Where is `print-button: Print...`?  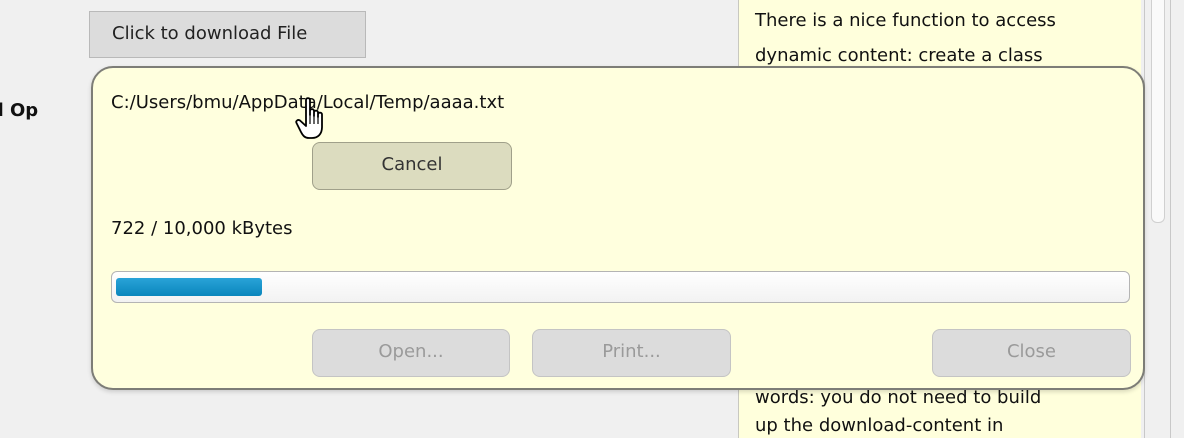 print-button: Print... is located at coordinates (631, 353).